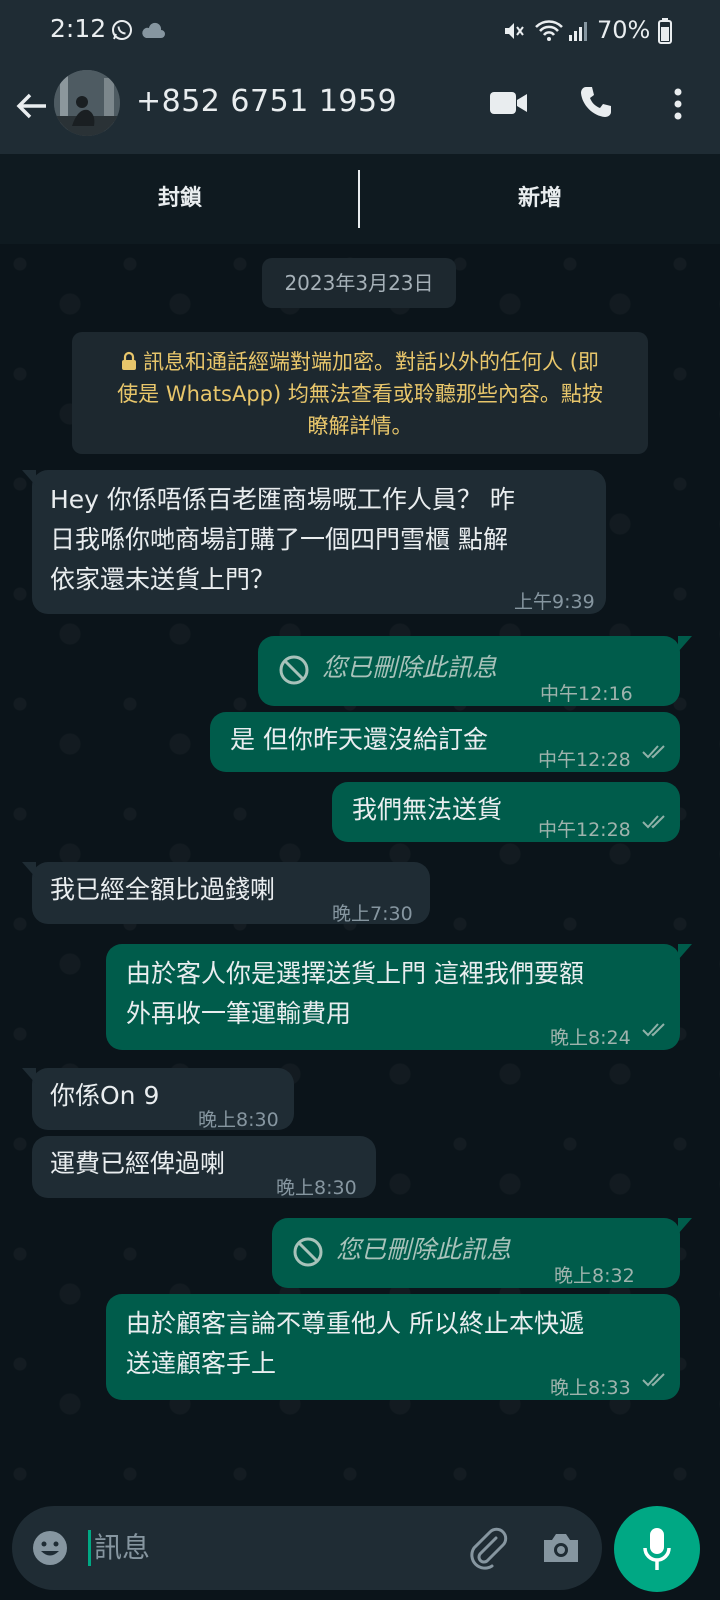  I want to click on voice-message-button, so click(657, 1549).